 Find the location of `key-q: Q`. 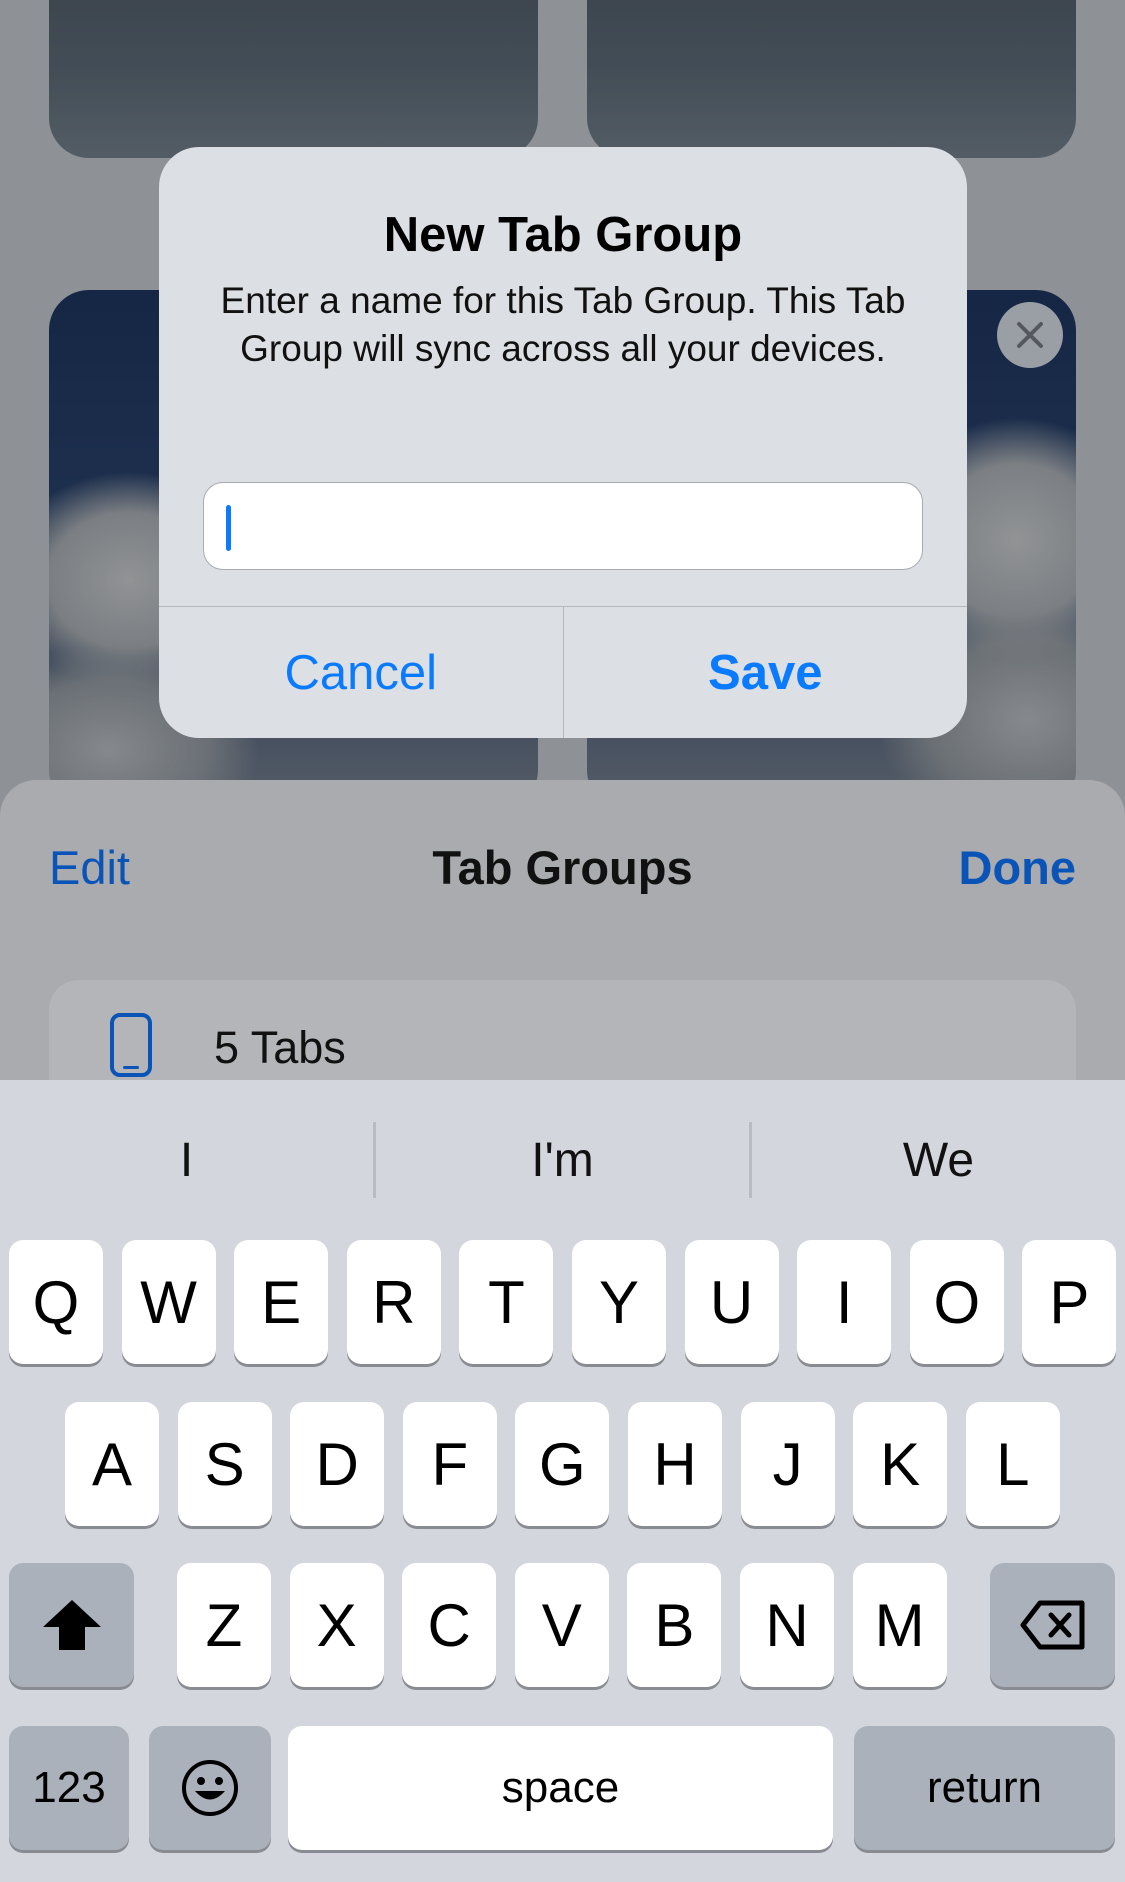

key-q: Q is located at coordinates (56, 1302).